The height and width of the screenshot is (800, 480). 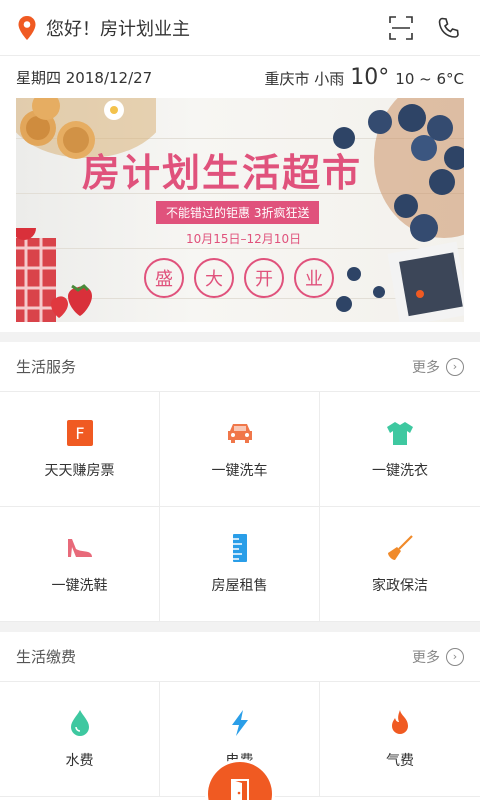 What do you see at coordinates (429, 78) in the screenshot?
I see `temperature-range-text: 10 ~ 6°C` at bounding box center [429, 78].